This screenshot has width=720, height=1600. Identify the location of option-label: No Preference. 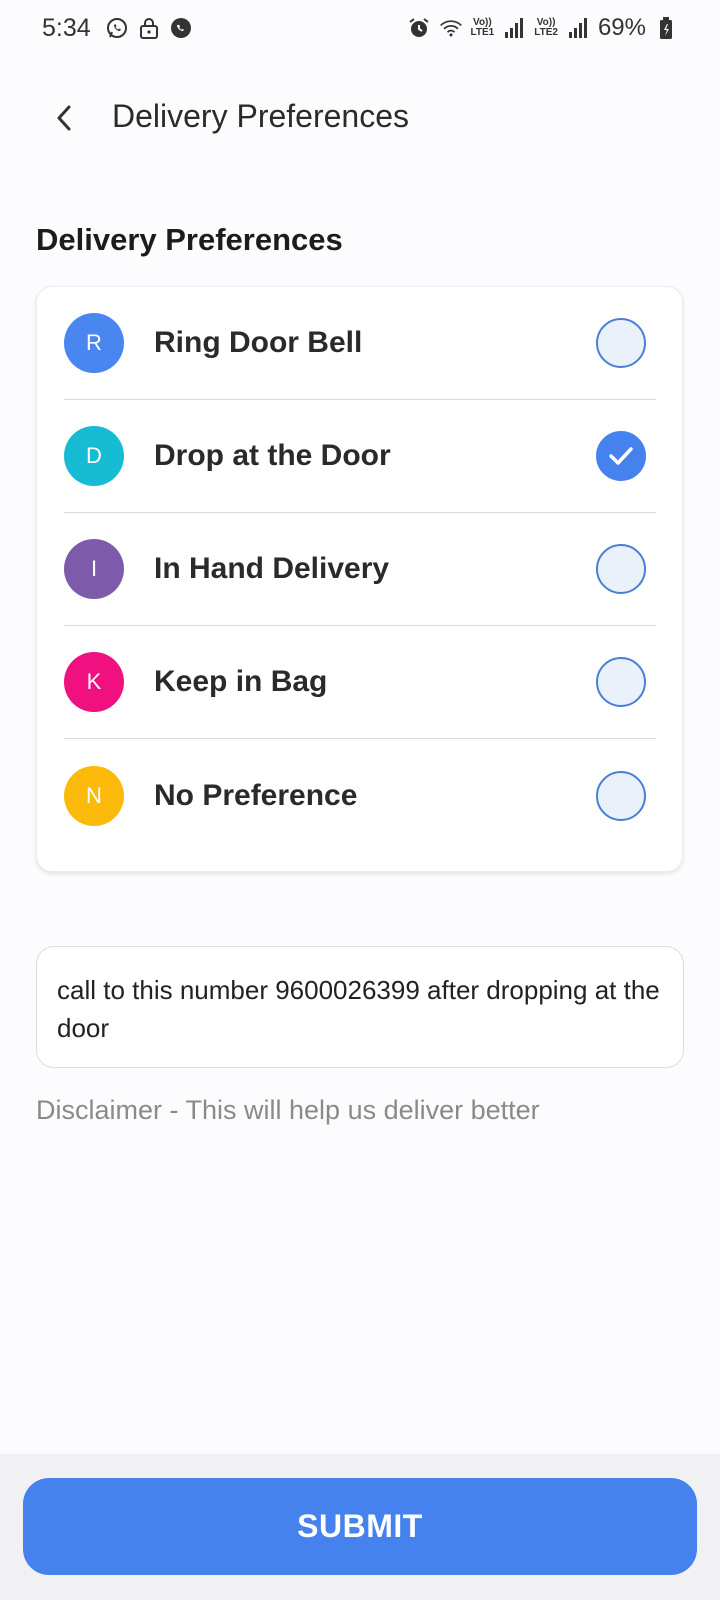
(256, 795).